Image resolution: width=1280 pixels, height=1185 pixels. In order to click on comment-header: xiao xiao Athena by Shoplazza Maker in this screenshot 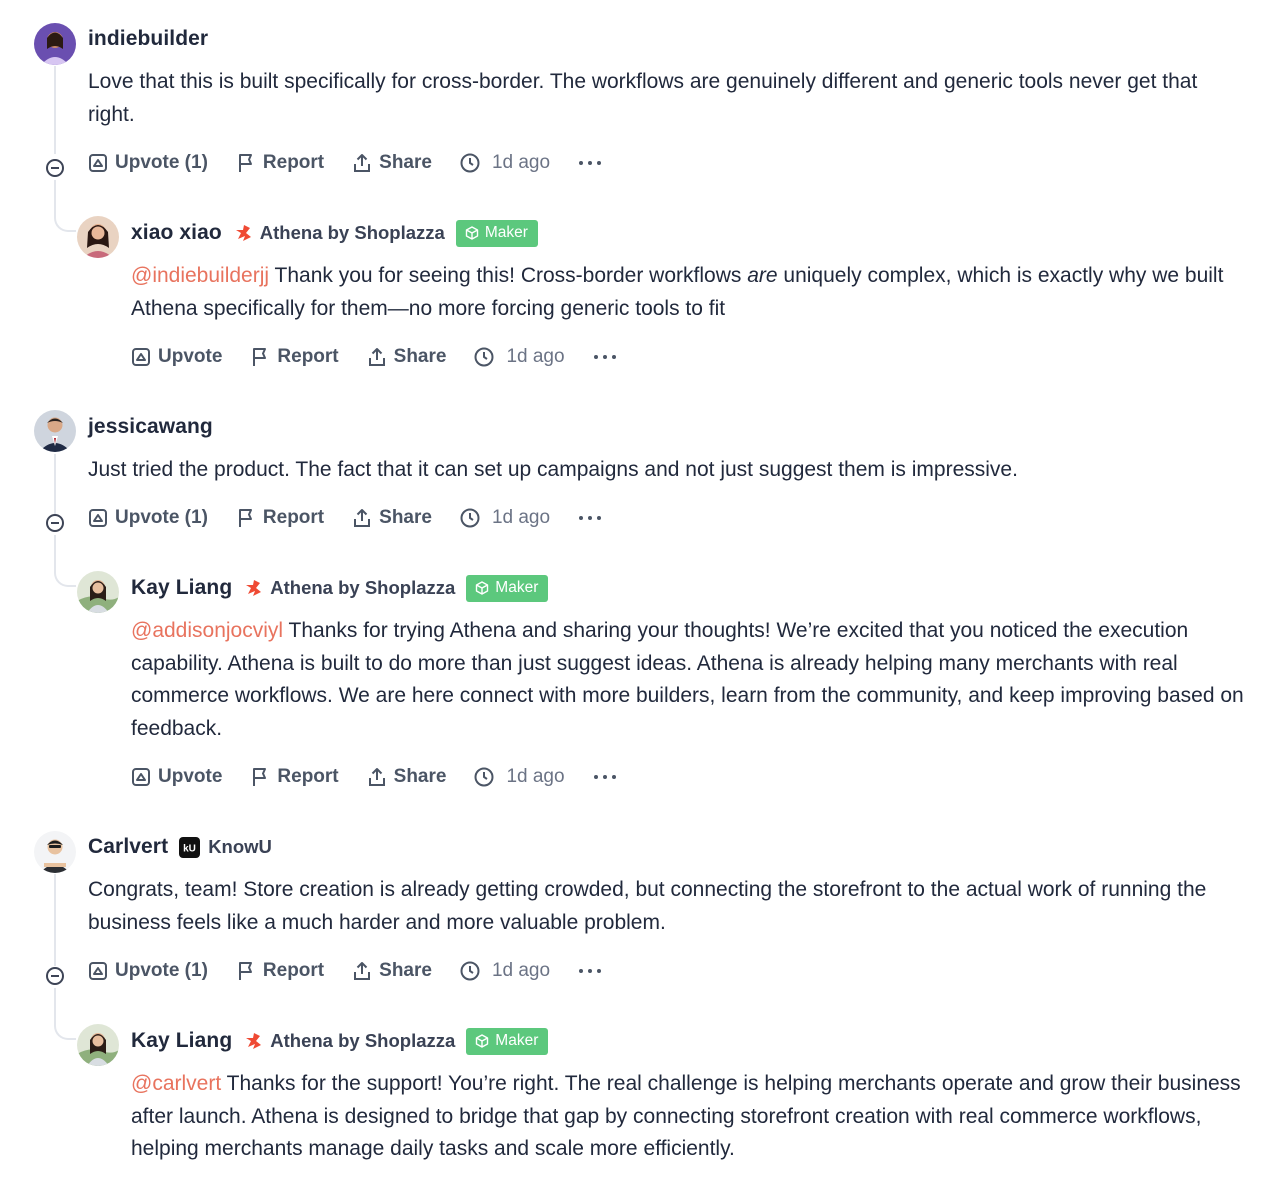, I will do `click(334, 233)`.